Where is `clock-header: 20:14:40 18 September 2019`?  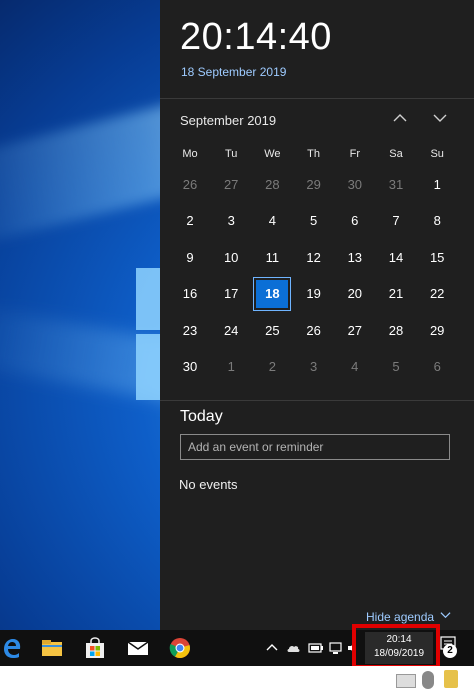 clock-header: 20:14:40 18 September 2019 is located at coordinates (317, 49).